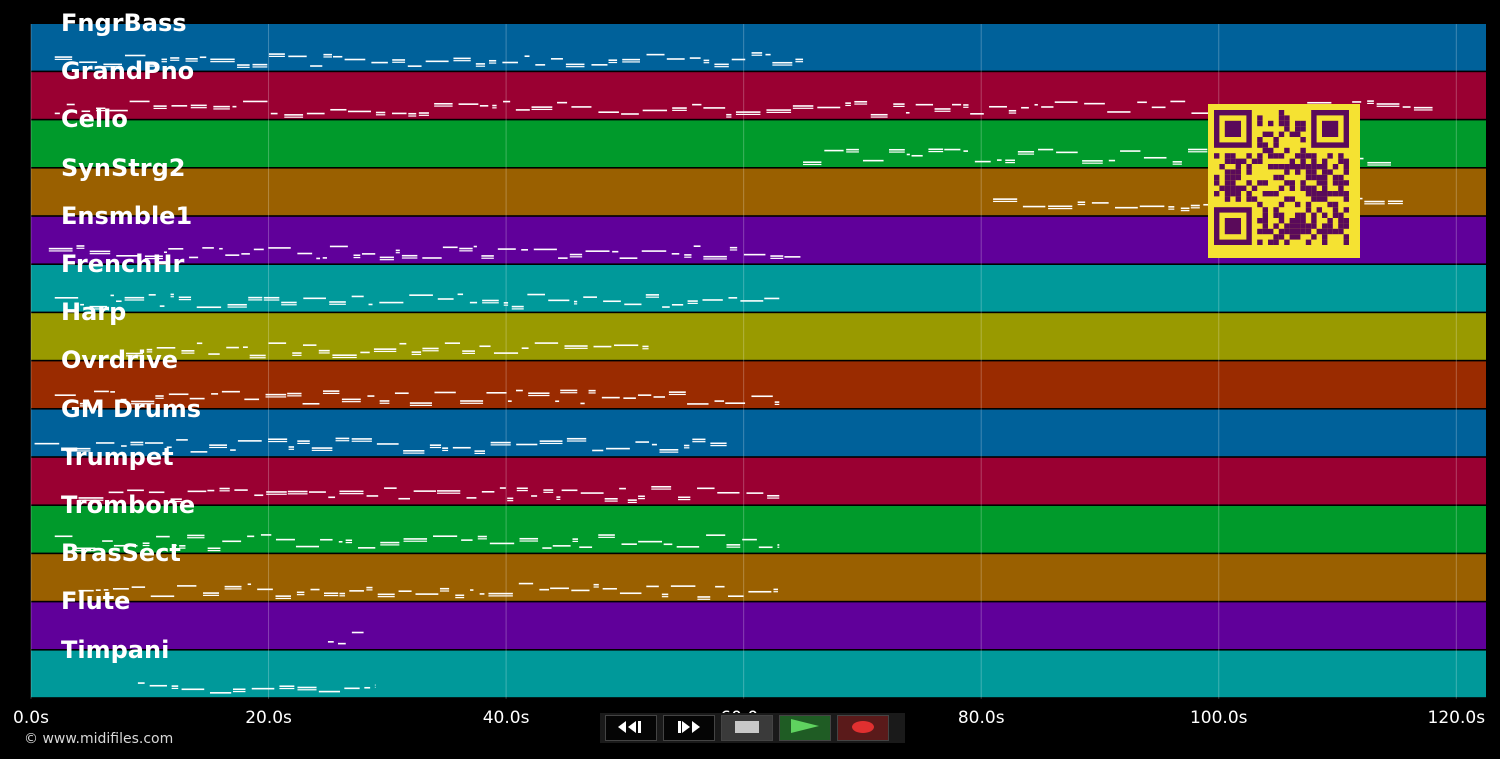 Image resolution: width=1500 pixels, height=759 pixels. What do you see at coordinates (1218, 718) in the screenshot?
I see `time-tick-label: 100.0s` at bounding box center [1218, 718].